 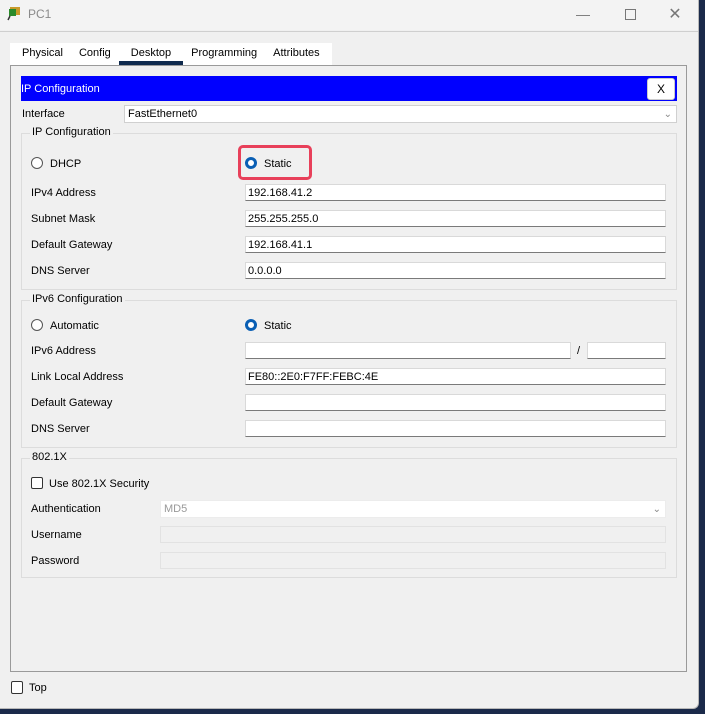 What do you see at coordinates (413, 534) in the screenshot?
I see `username-input` at bounding box center [413, 534].